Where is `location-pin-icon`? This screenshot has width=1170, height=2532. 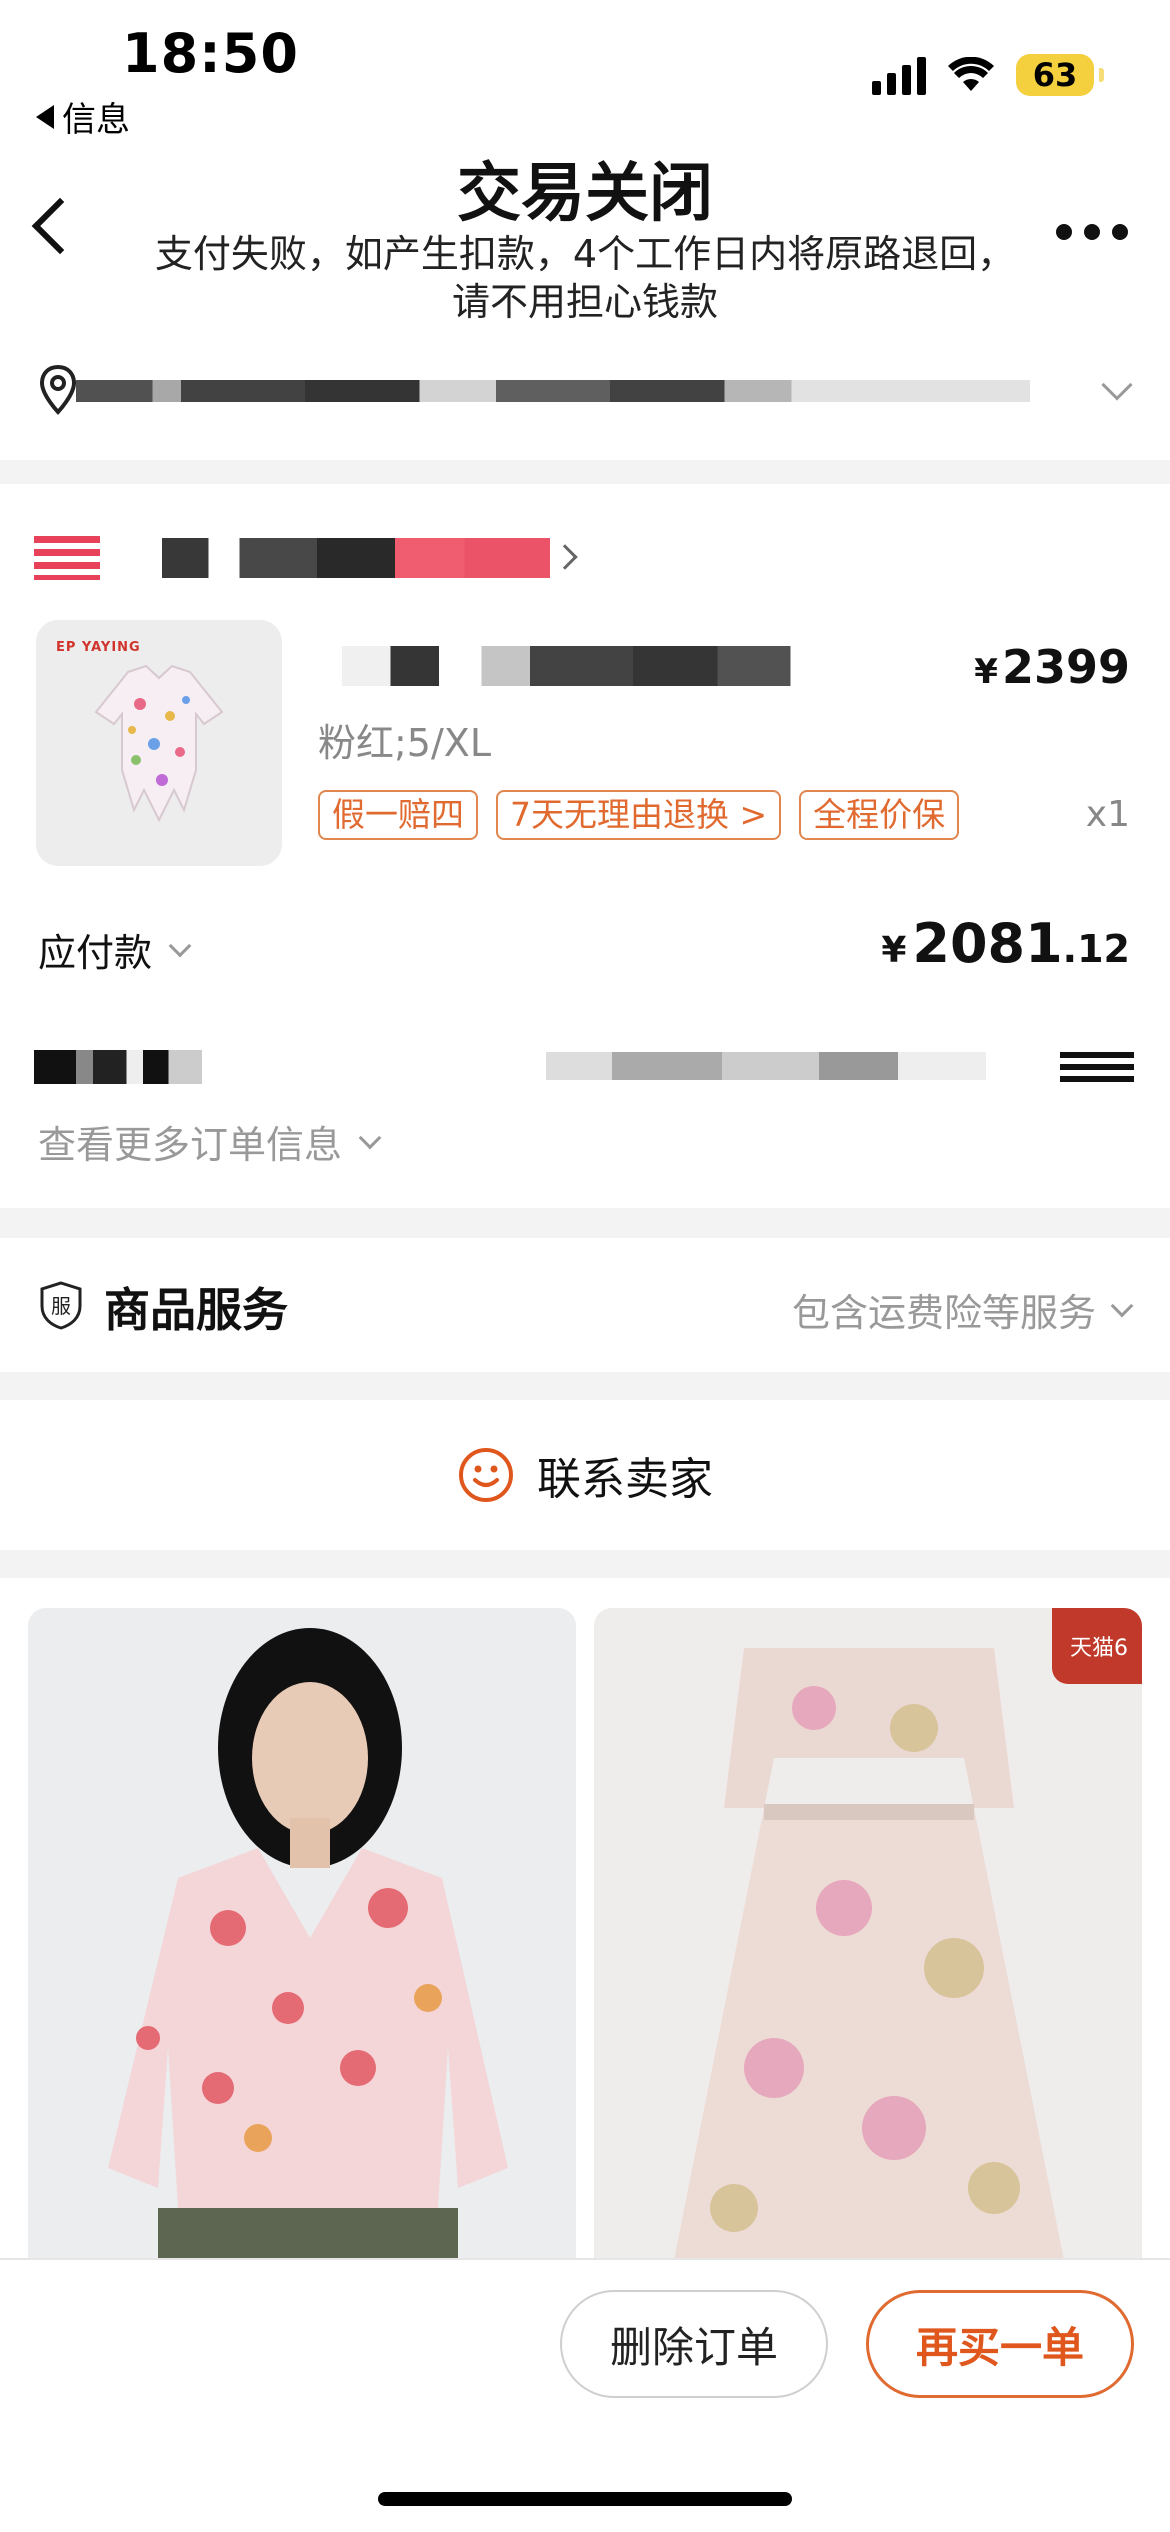 location-pin-icon is located at coordinates (58, 389).